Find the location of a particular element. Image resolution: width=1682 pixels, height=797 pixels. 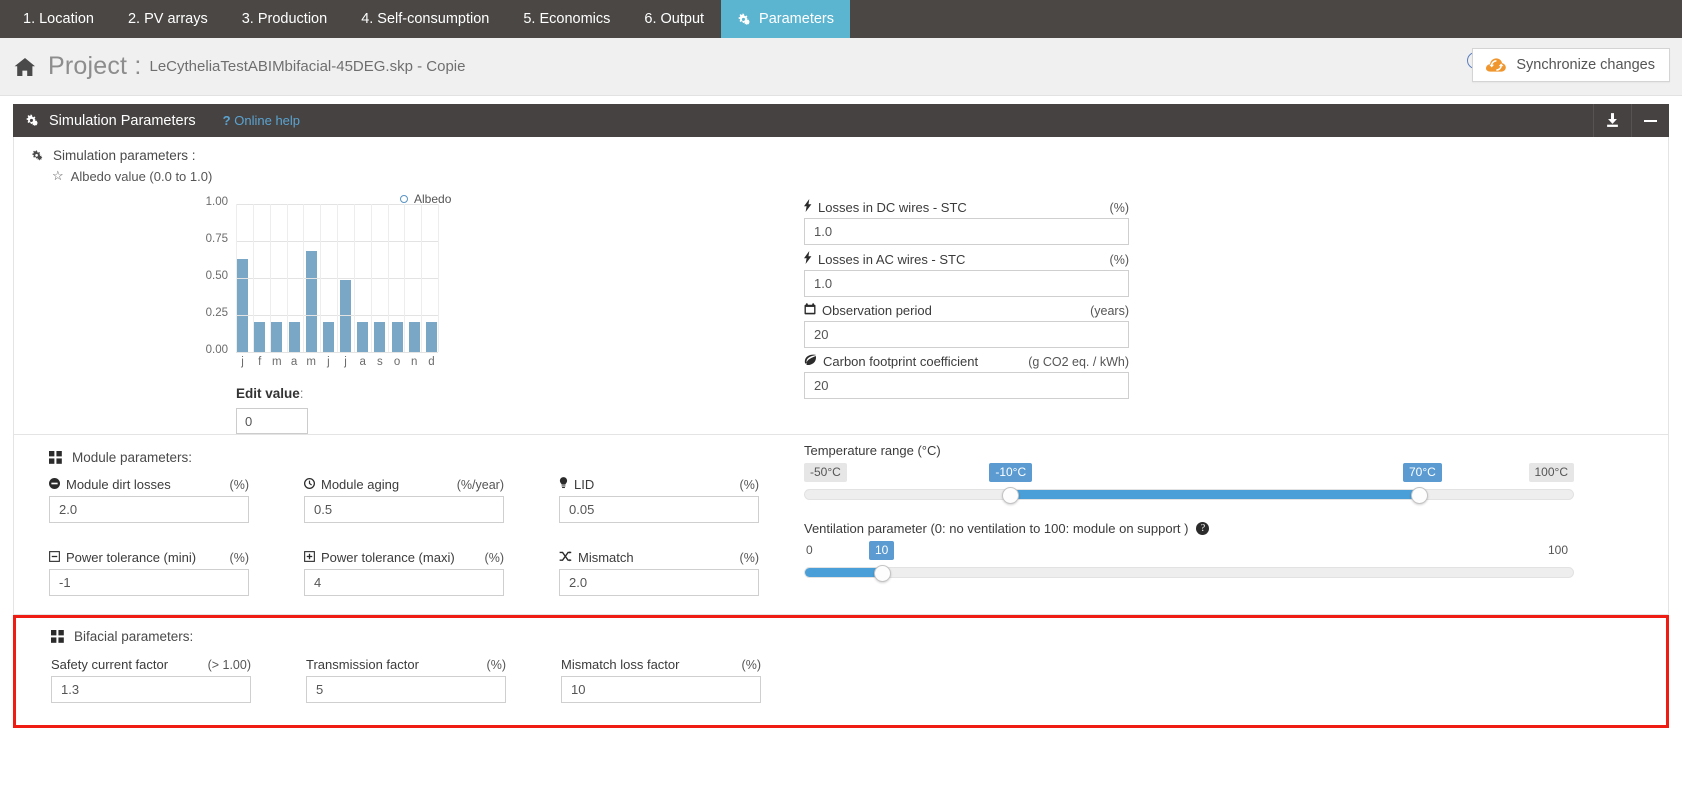

field-module-aging: Module aging (%/year) is located at coordinates (404, 500).